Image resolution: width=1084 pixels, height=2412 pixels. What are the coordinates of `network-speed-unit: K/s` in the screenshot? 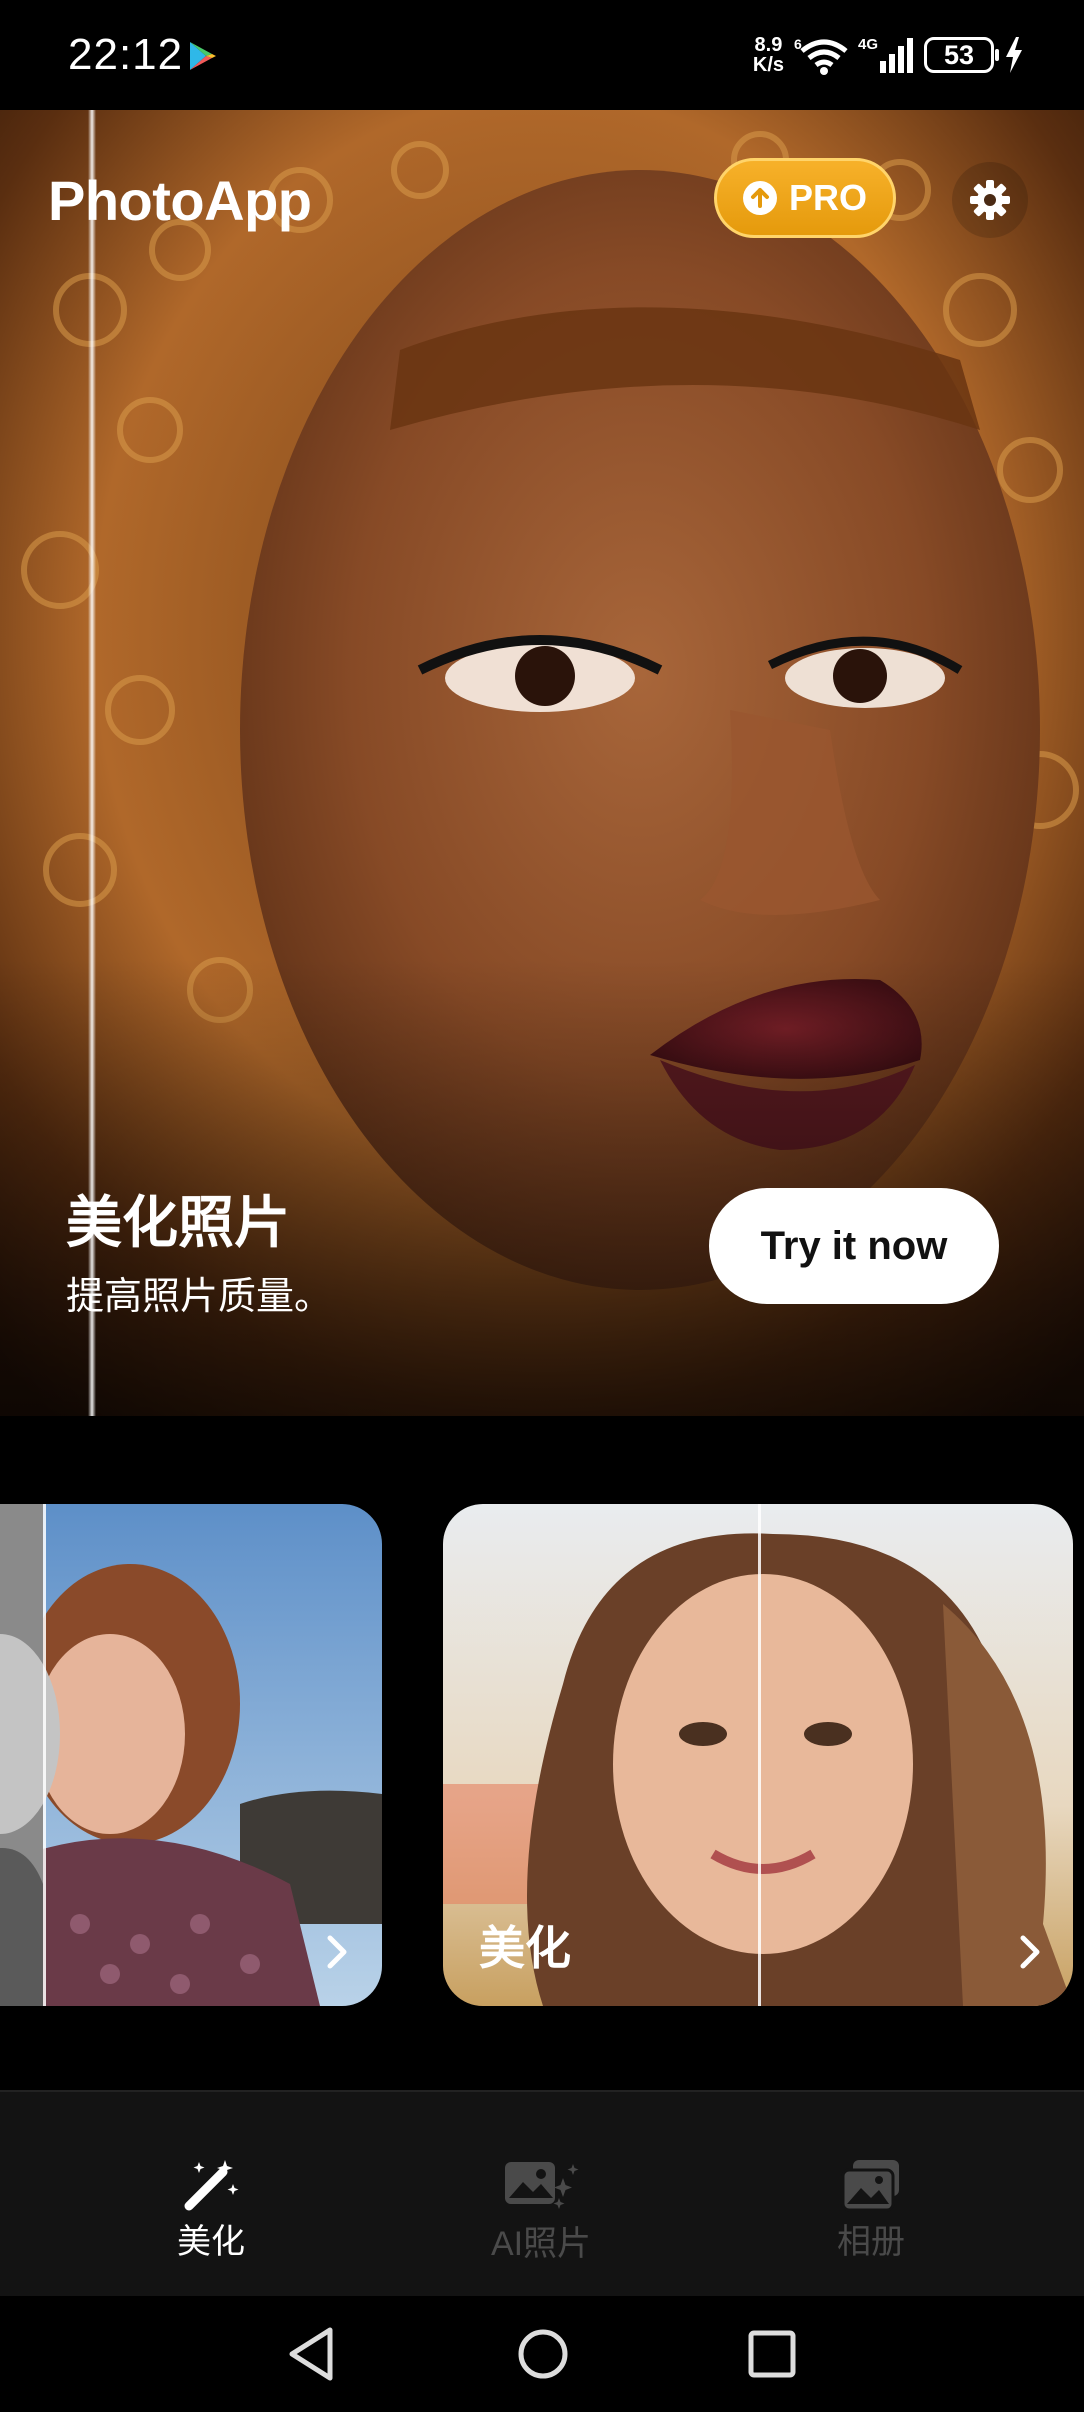 It's located at (768, 65).